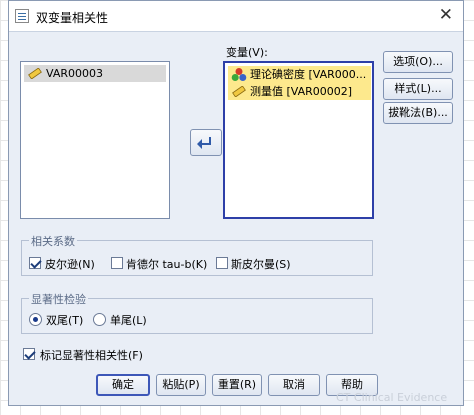 This screenshot has height=415, width=474. What do you see at coordinates (117, 263) in the screenshot?
I see `kendall-checkbox` at bounding box center [117, 263].